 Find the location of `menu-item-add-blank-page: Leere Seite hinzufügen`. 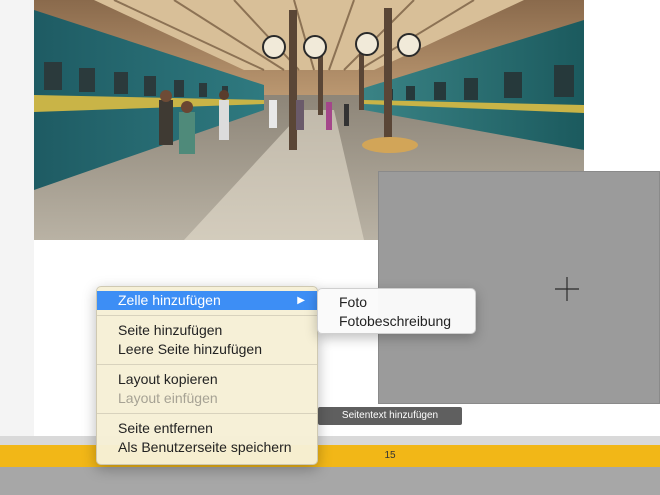

menu-item-add-blank-page: Leere Seite hinzufügen is located at coordinates (207, 349).